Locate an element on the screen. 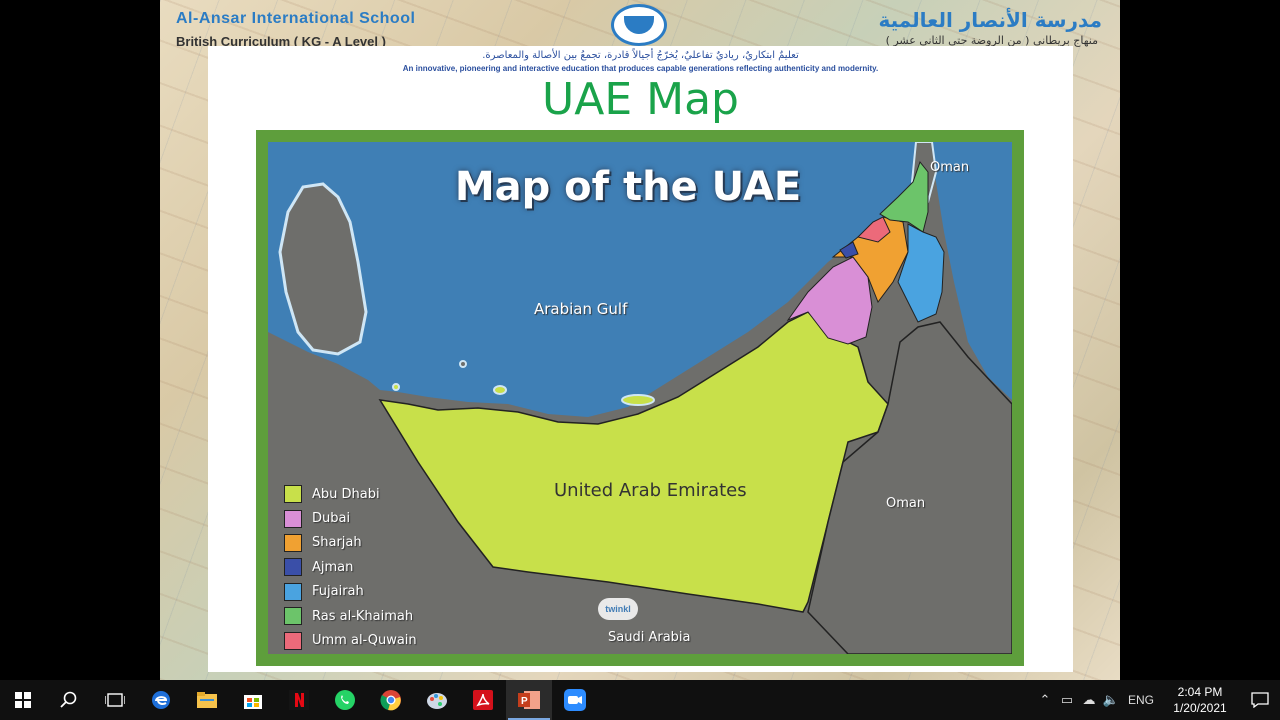 The height and width of the screenshot is (720, 1280). slide-title: UAE Map is located at coordinates (640, 99).